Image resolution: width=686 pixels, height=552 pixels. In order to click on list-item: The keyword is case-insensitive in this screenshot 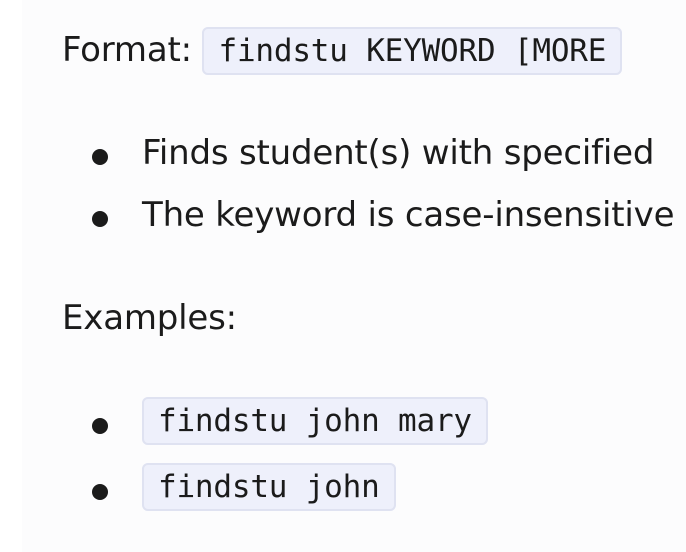, I will do `click(389, 217)`.